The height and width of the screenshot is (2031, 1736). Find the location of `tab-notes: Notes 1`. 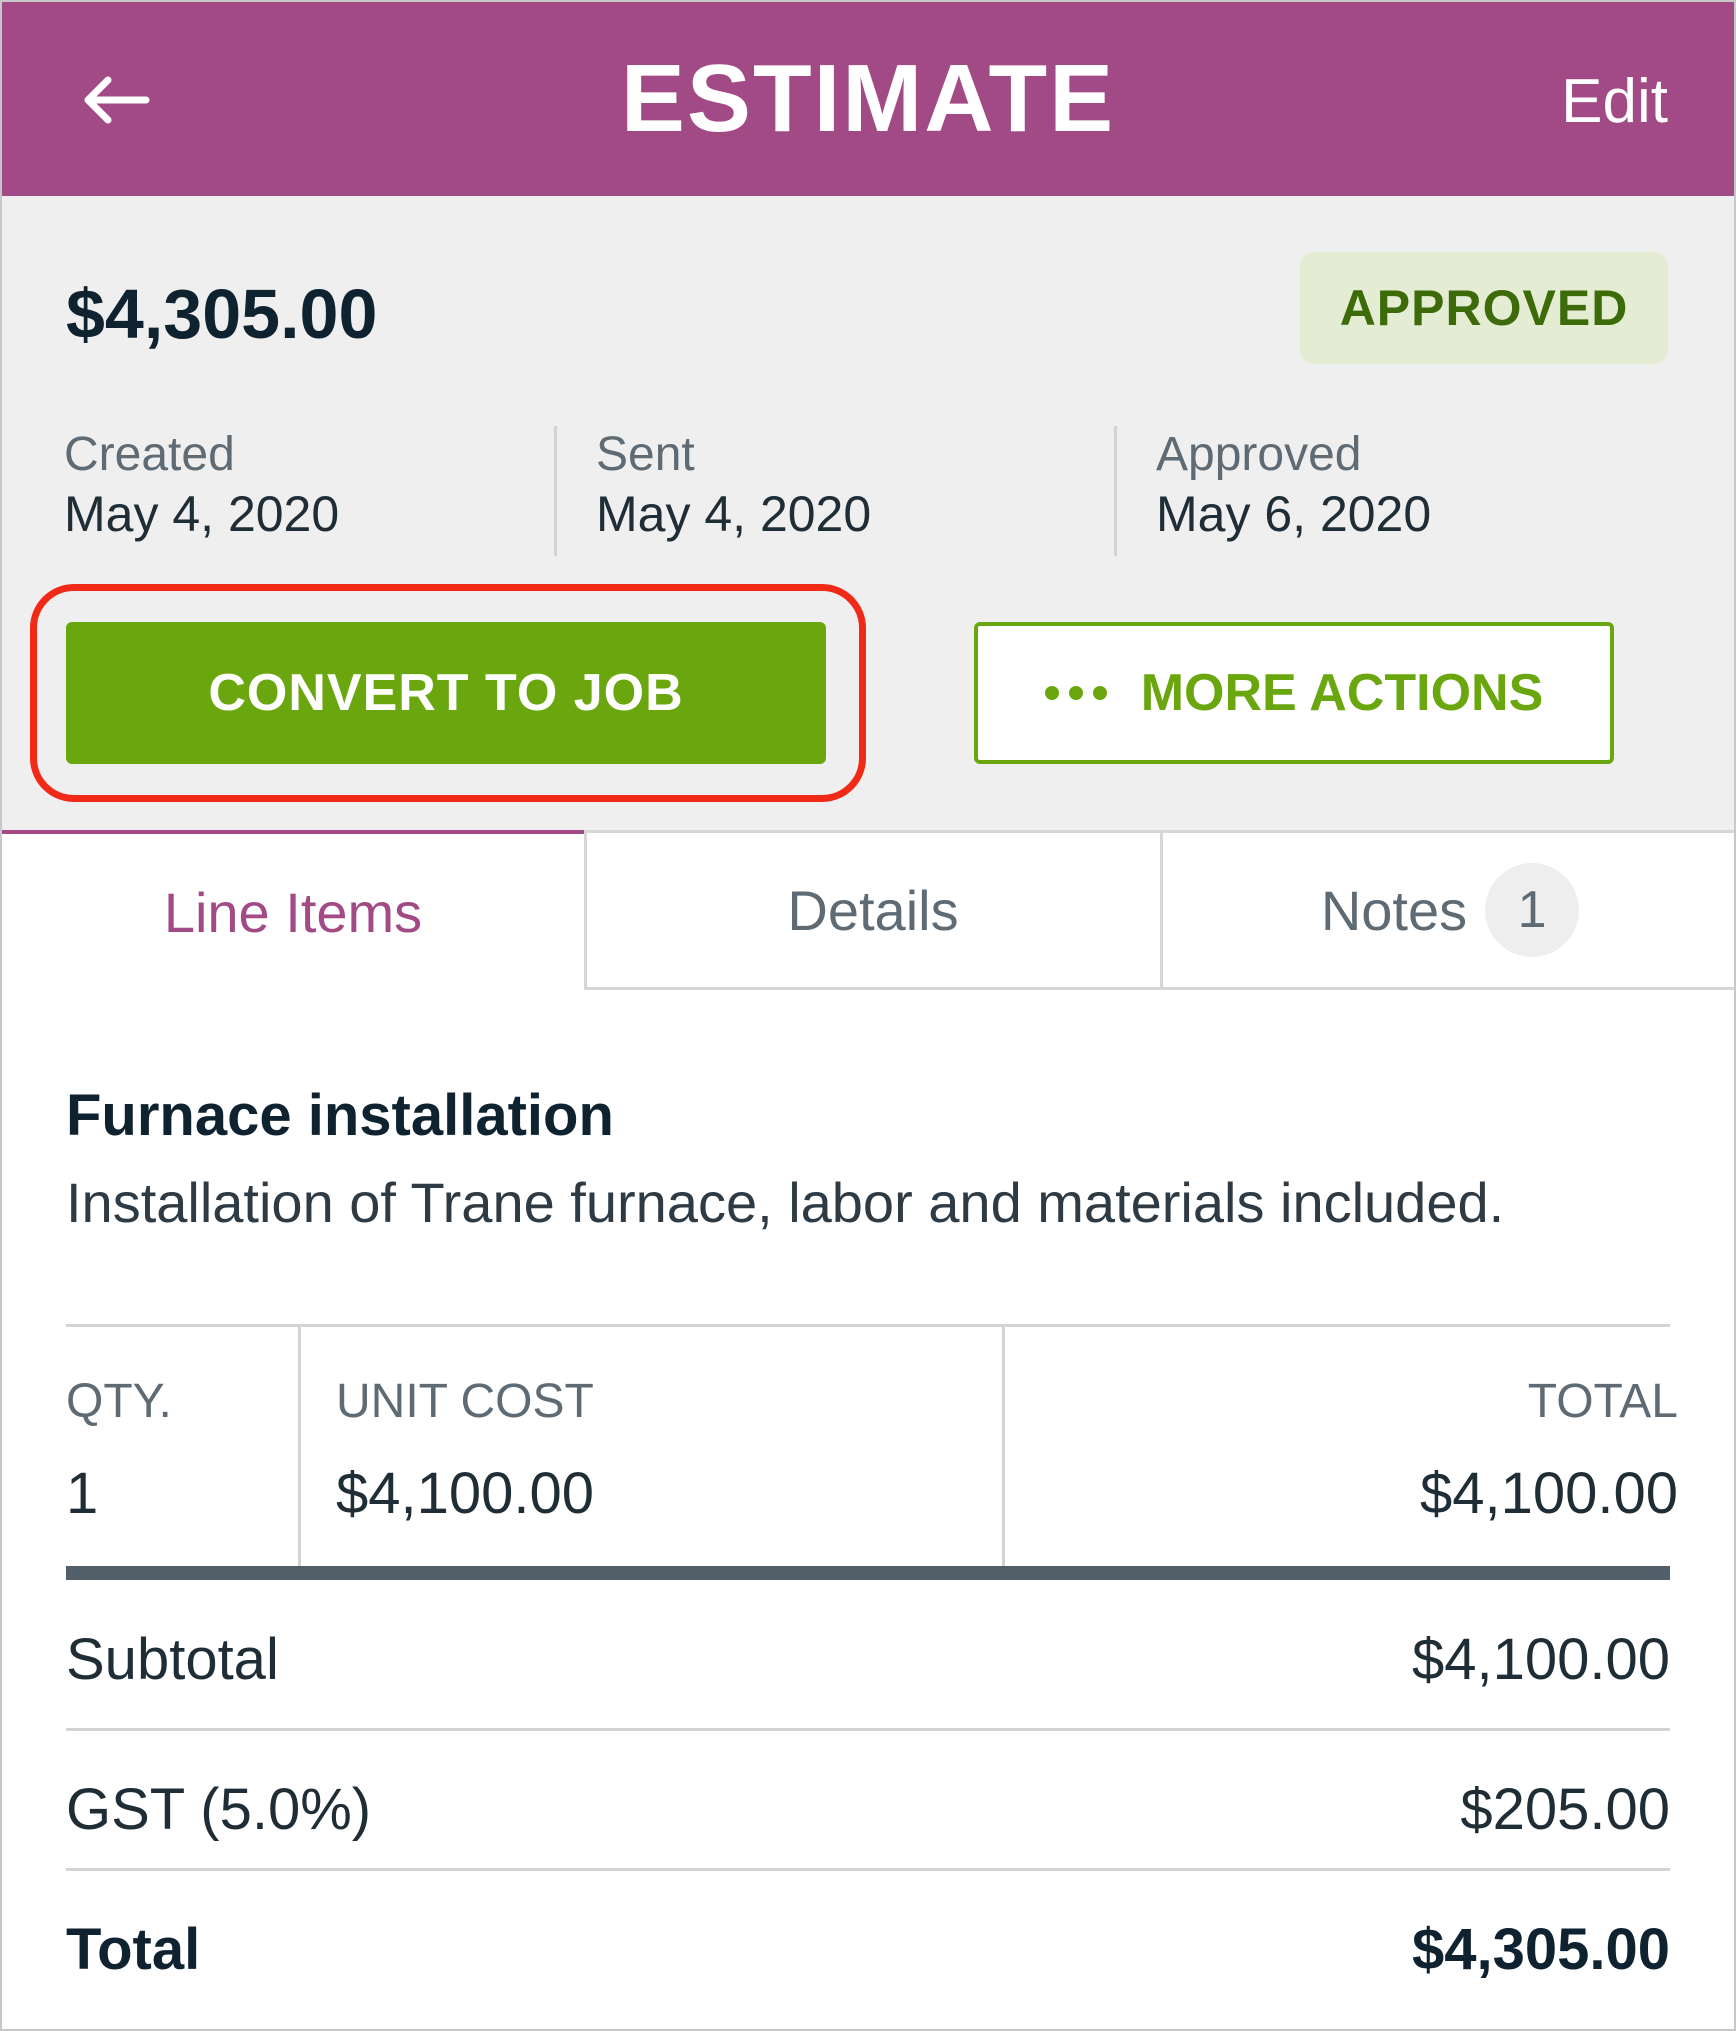

tab-notes: Notes 1 is located at coordinates (1448, 910).